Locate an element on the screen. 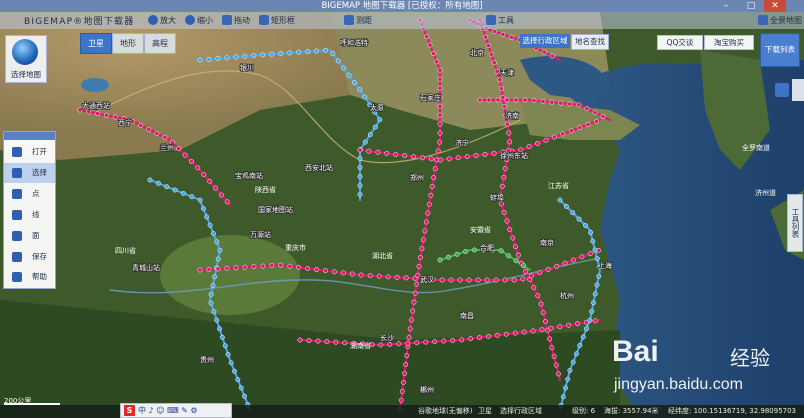 The height and width of the screenshot is (418, 804). download-list-button: 下载列表 is located at coordinates (780, 50).